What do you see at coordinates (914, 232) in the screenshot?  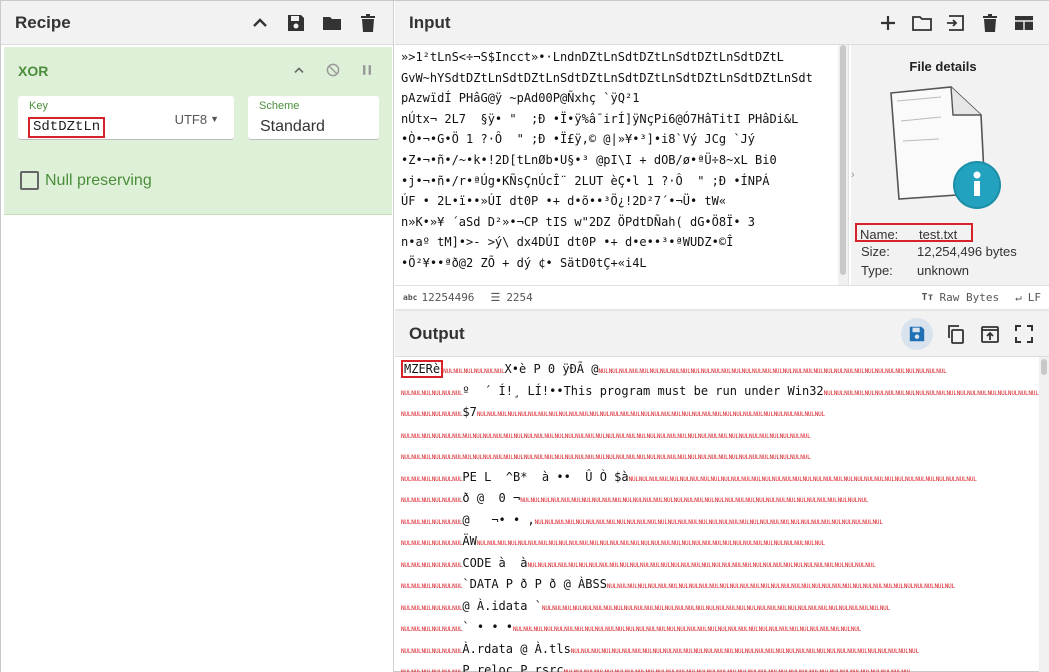 I see `file-name-row: Name: test.txt` at bounding box center [914, 232].